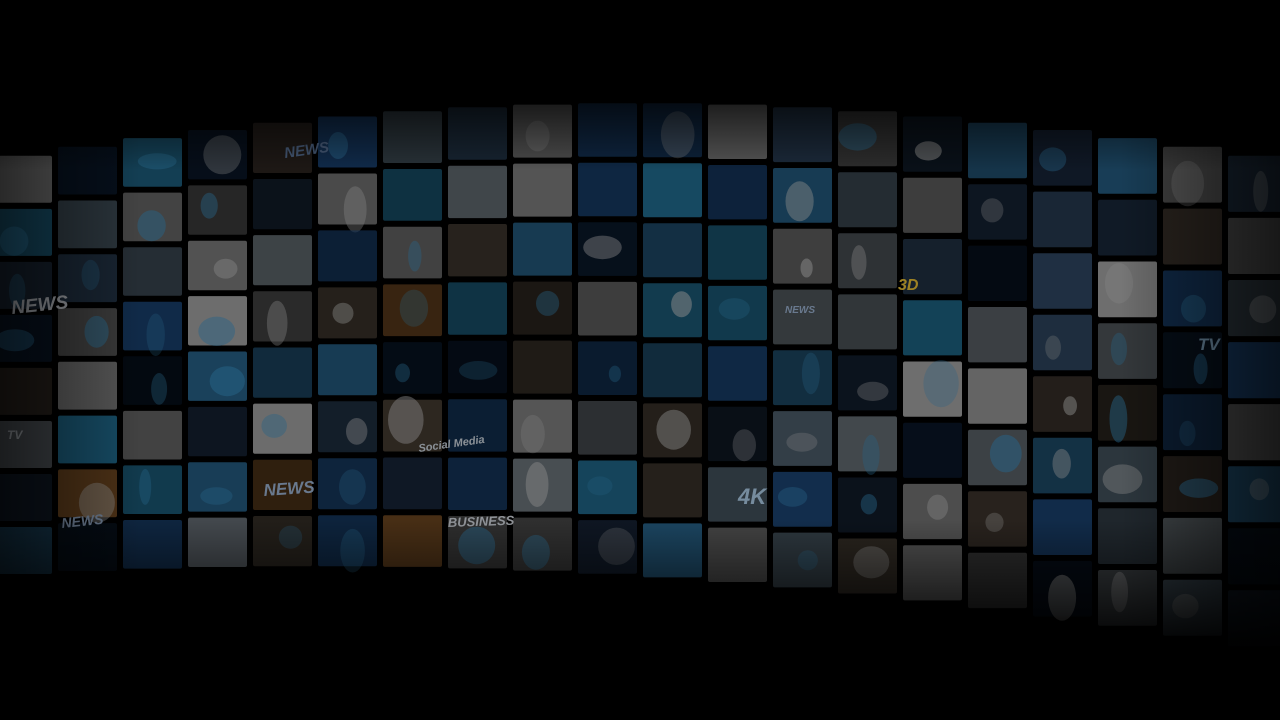 This screenshot has height=720, width=1280. I want to click on news-label-5: NEWS, so click(800, 310).